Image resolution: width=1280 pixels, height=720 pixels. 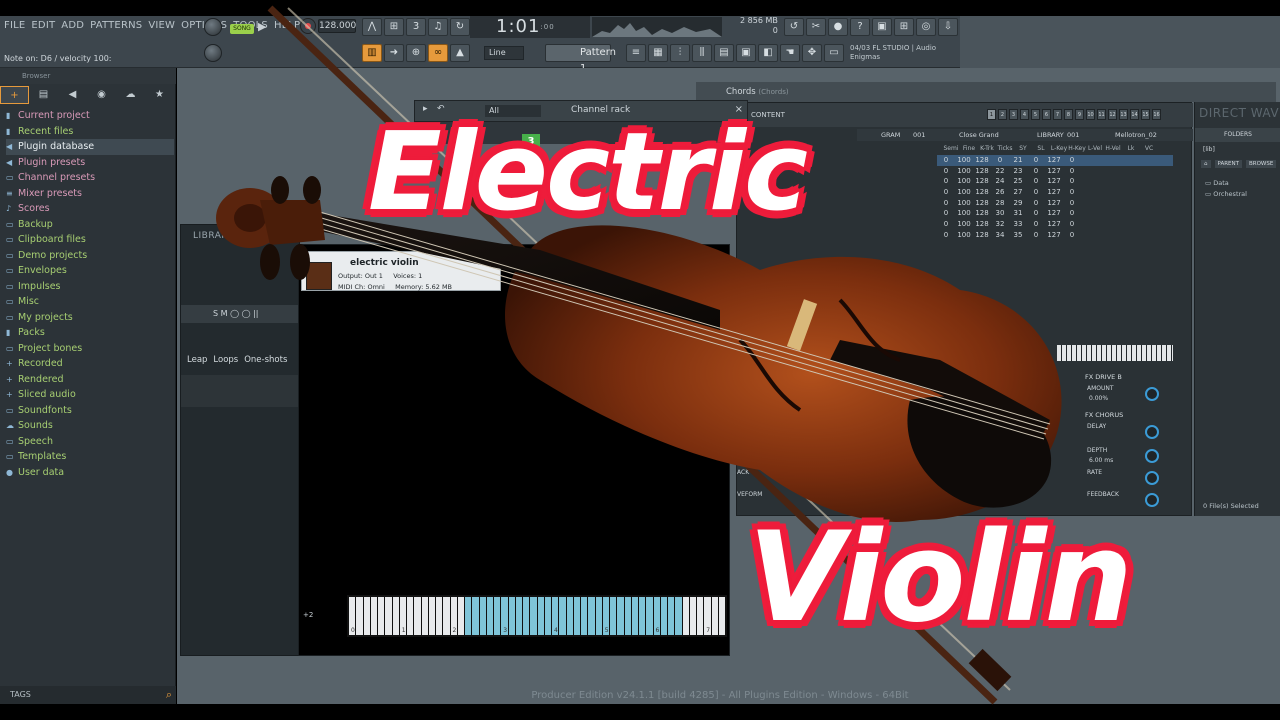 What do you see at coordinates (101, 95) in the screenshot?
I see `browser-tab-3: ◉` at bounding box center [101, 95].